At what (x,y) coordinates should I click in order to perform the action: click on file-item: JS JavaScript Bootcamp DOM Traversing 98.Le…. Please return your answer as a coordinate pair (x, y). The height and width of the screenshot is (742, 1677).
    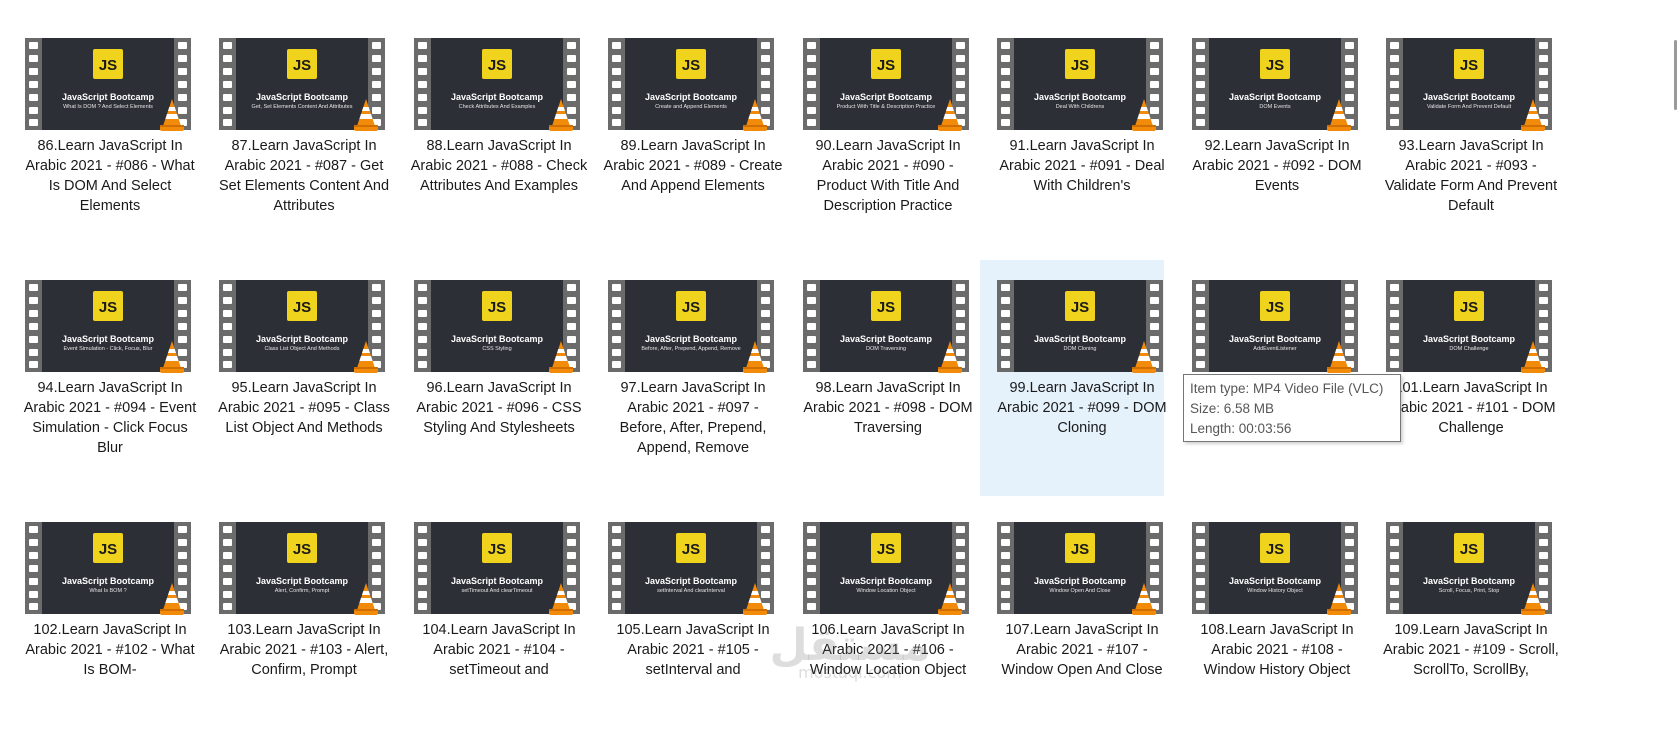
    Looking at the image, I should click on (879, 380).